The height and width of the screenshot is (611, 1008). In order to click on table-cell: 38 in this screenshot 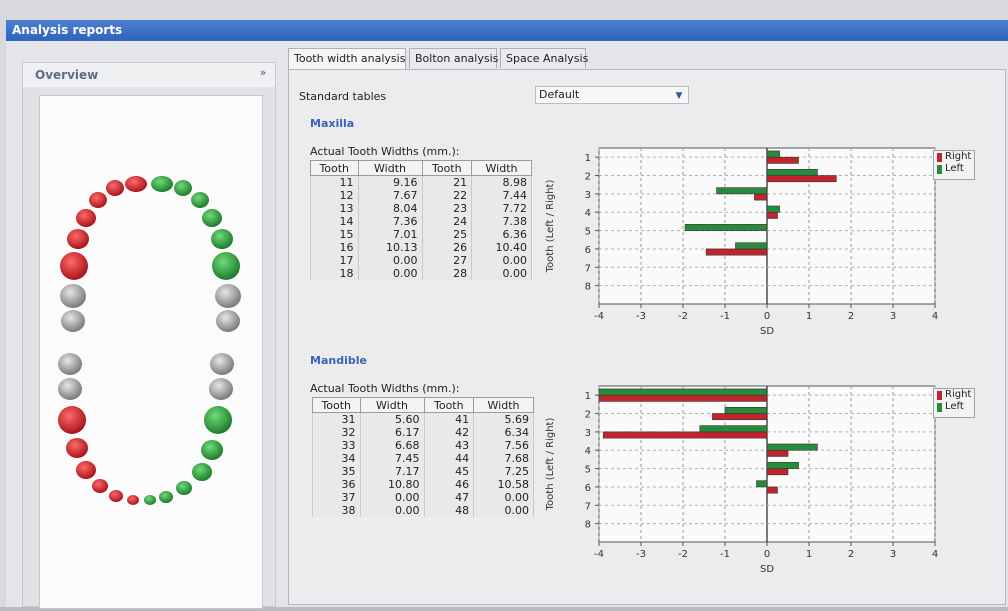, I will do `click(336, 510)`.